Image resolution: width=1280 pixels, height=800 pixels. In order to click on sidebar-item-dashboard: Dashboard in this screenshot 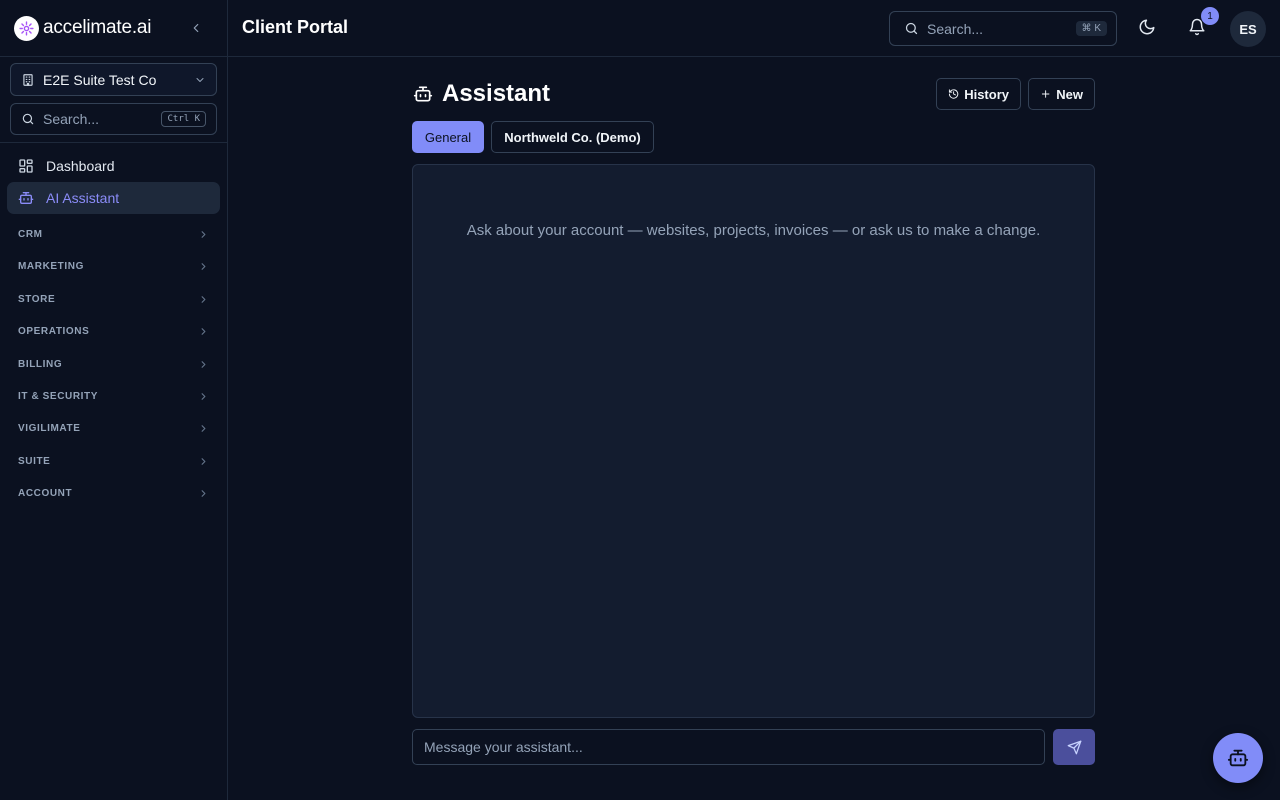, I will do `click(113, 166)`.